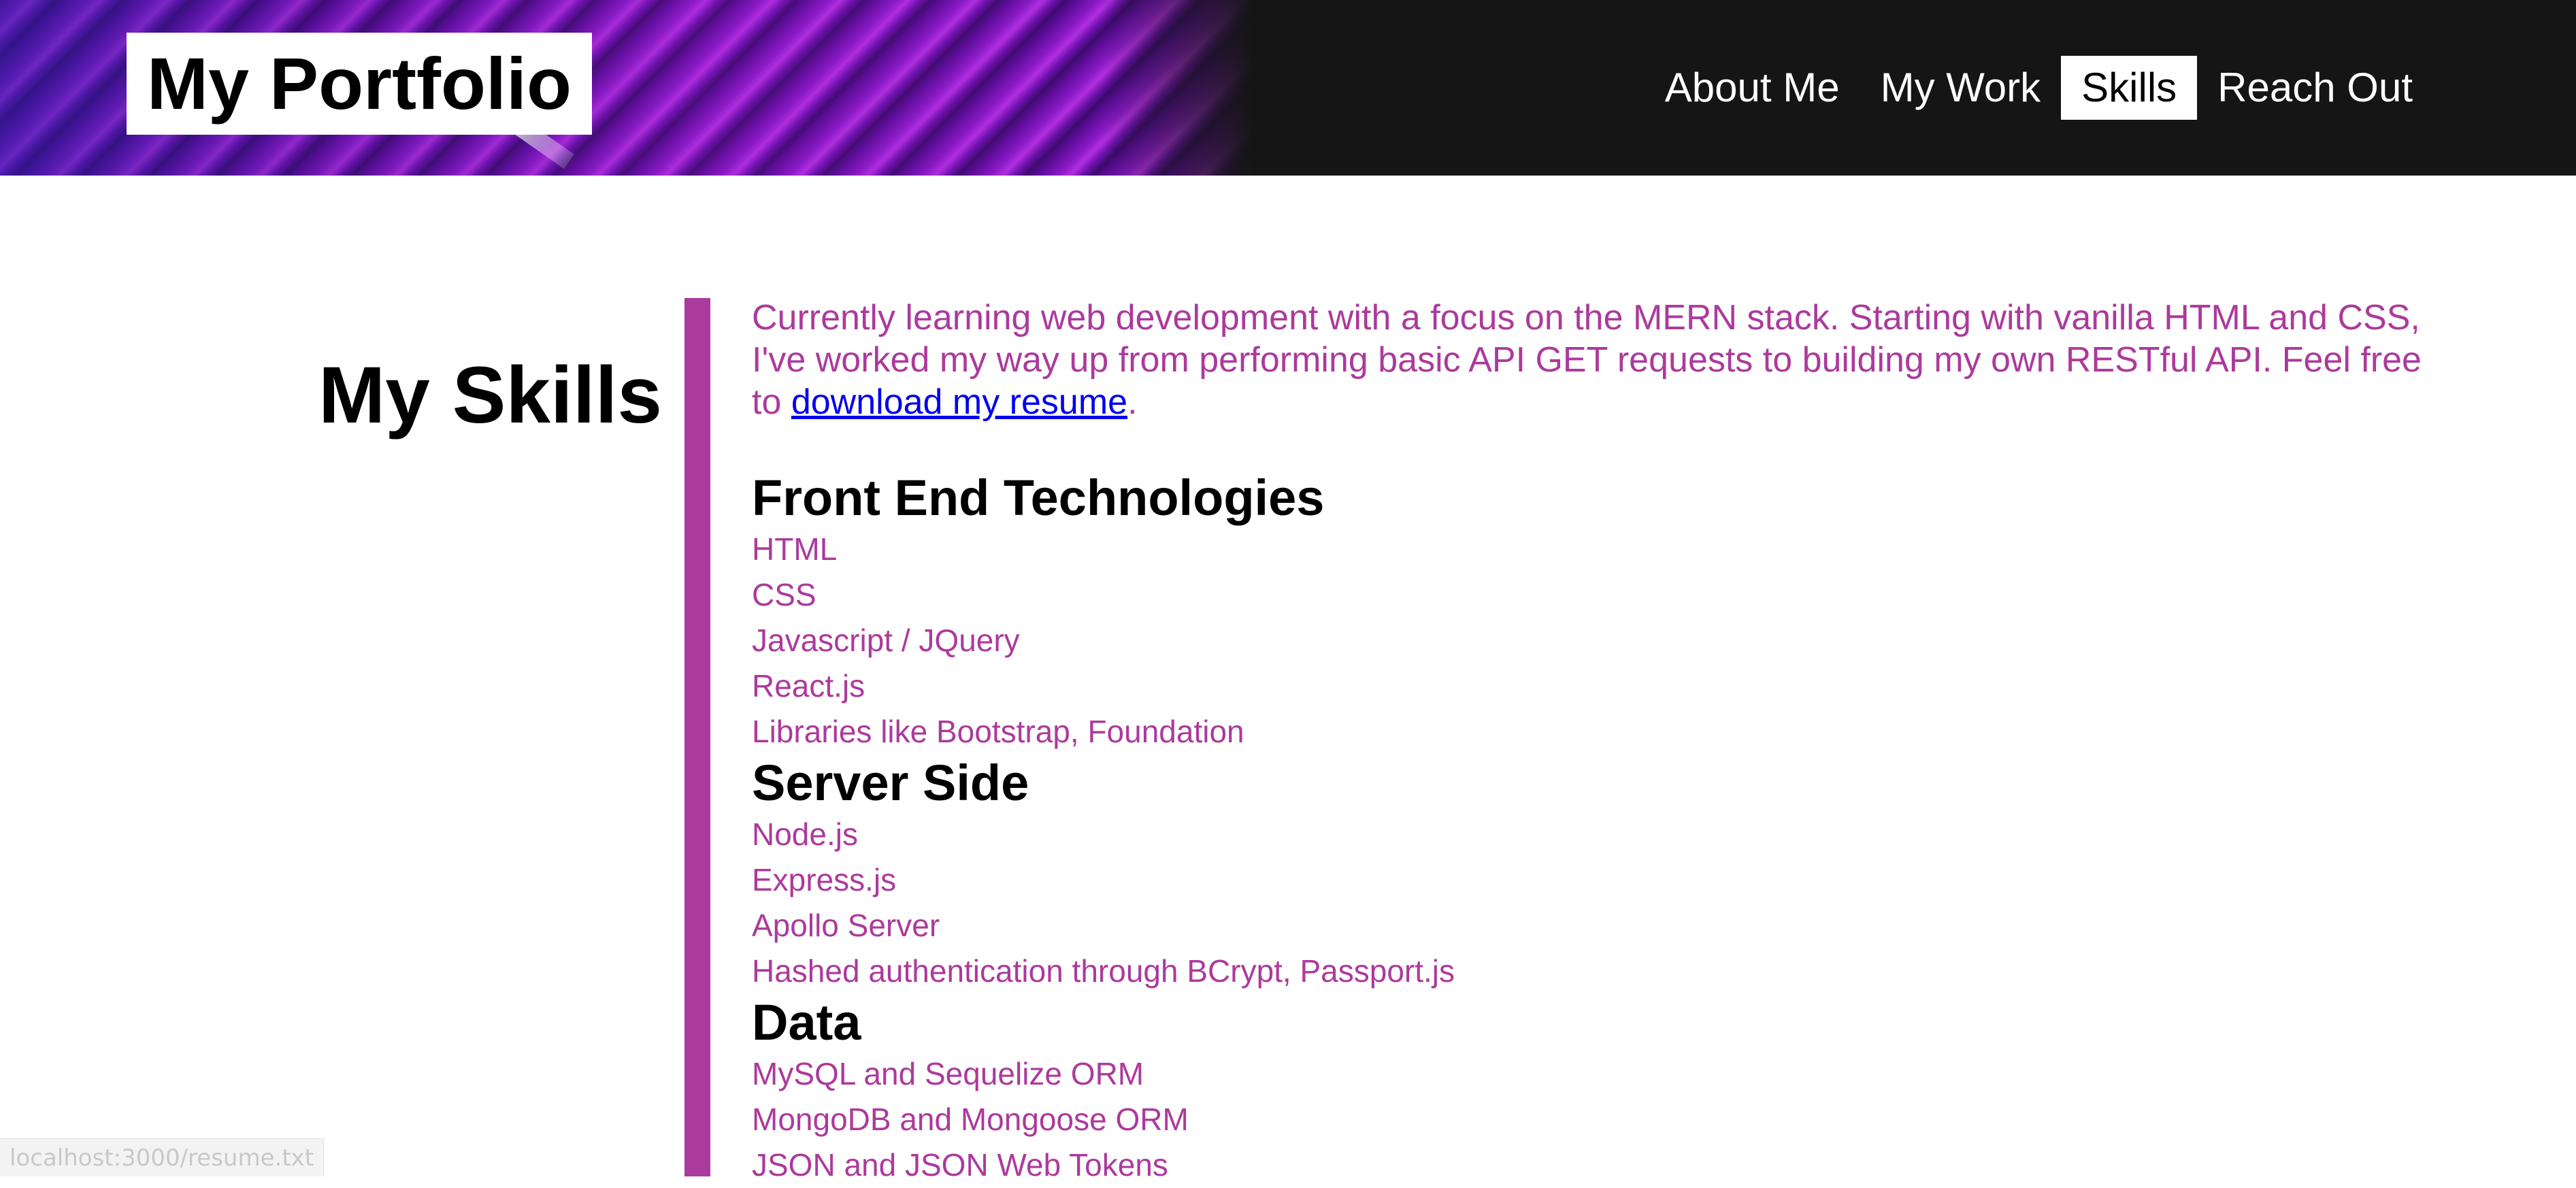  I want to click on skill-item: MongoDB and Mongoose ORM, so click(1596, 1119).